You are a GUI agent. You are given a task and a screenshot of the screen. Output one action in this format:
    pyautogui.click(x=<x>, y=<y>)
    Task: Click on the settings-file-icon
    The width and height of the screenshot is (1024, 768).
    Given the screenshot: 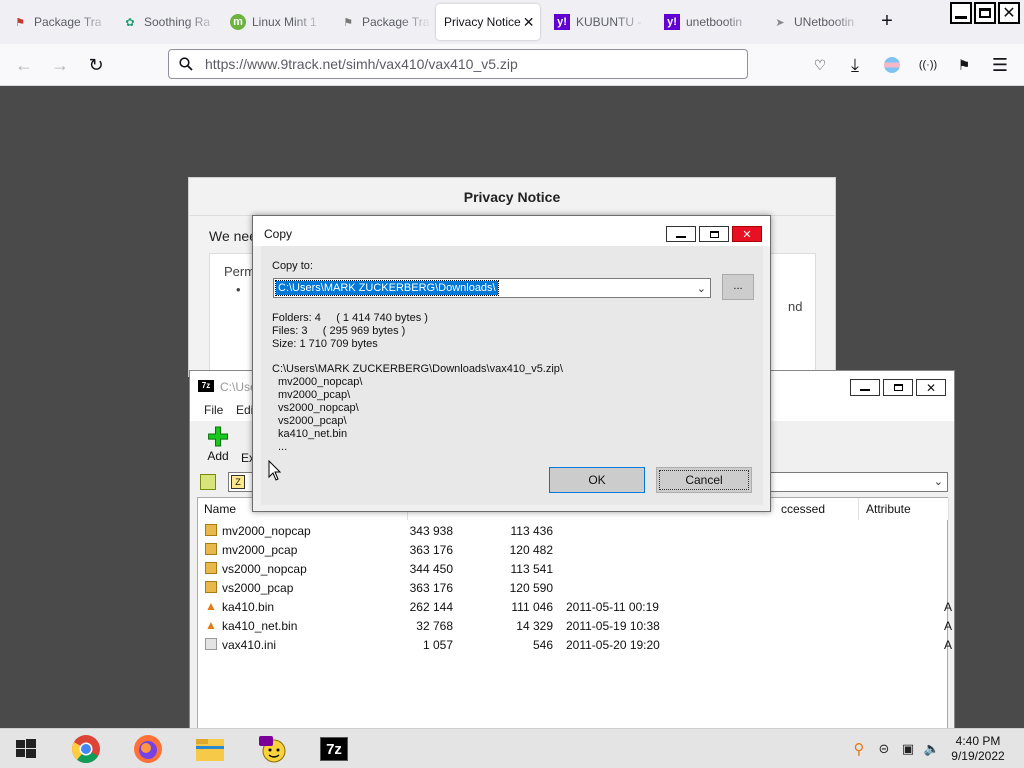 What is the action you would take?
    pyautogui.click(x=211, y=644)
    